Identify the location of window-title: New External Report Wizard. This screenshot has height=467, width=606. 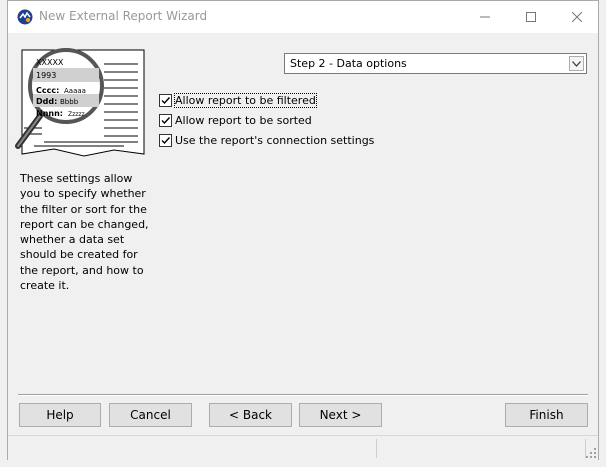
(123, 16).